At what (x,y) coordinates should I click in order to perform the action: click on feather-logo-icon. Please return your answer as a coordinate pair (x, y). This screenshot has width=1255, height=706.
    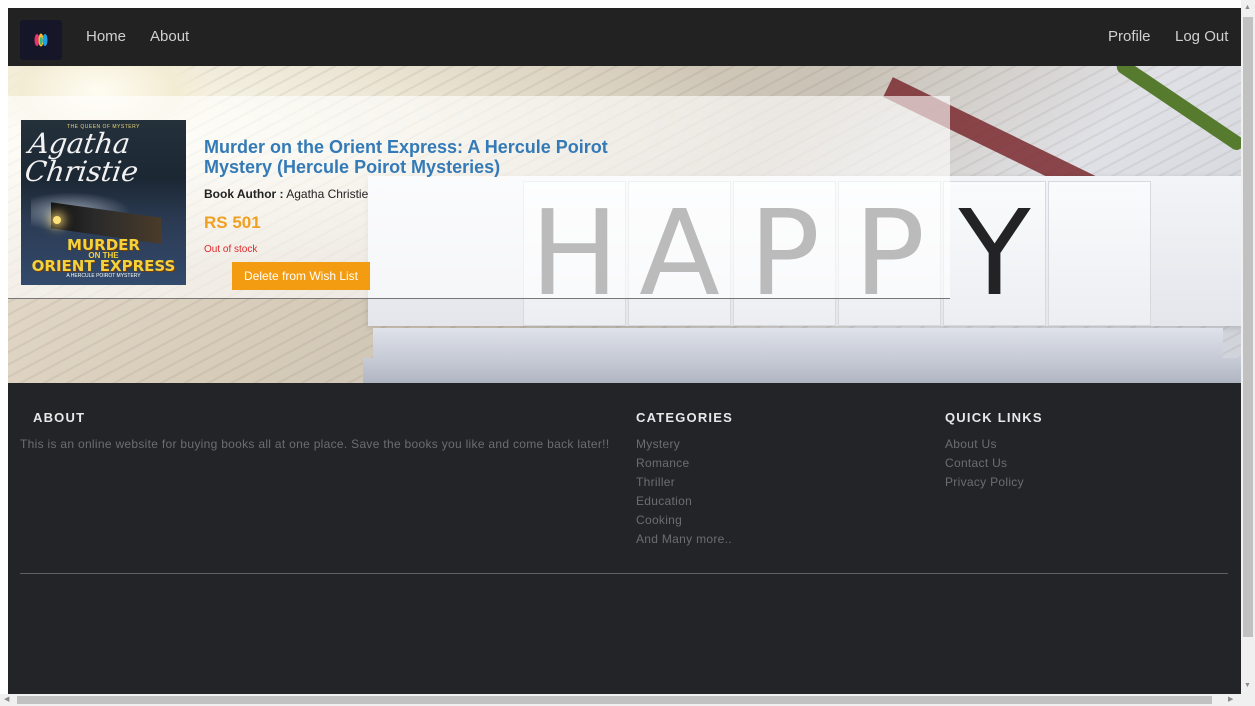
    Looking at the image, I should click on (41, 40).